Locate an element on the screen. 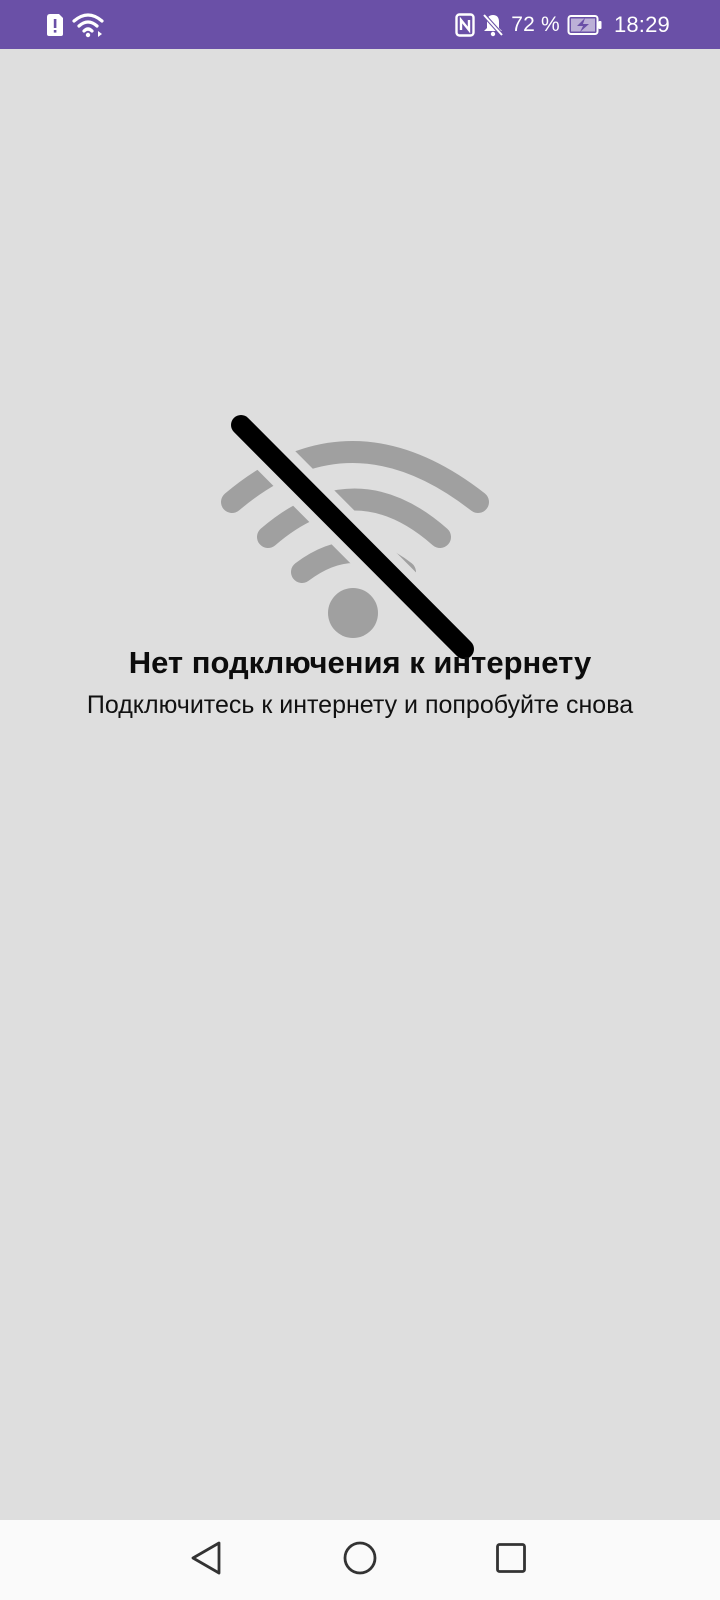  navigation-bar is located at coordinates (360, 1560).